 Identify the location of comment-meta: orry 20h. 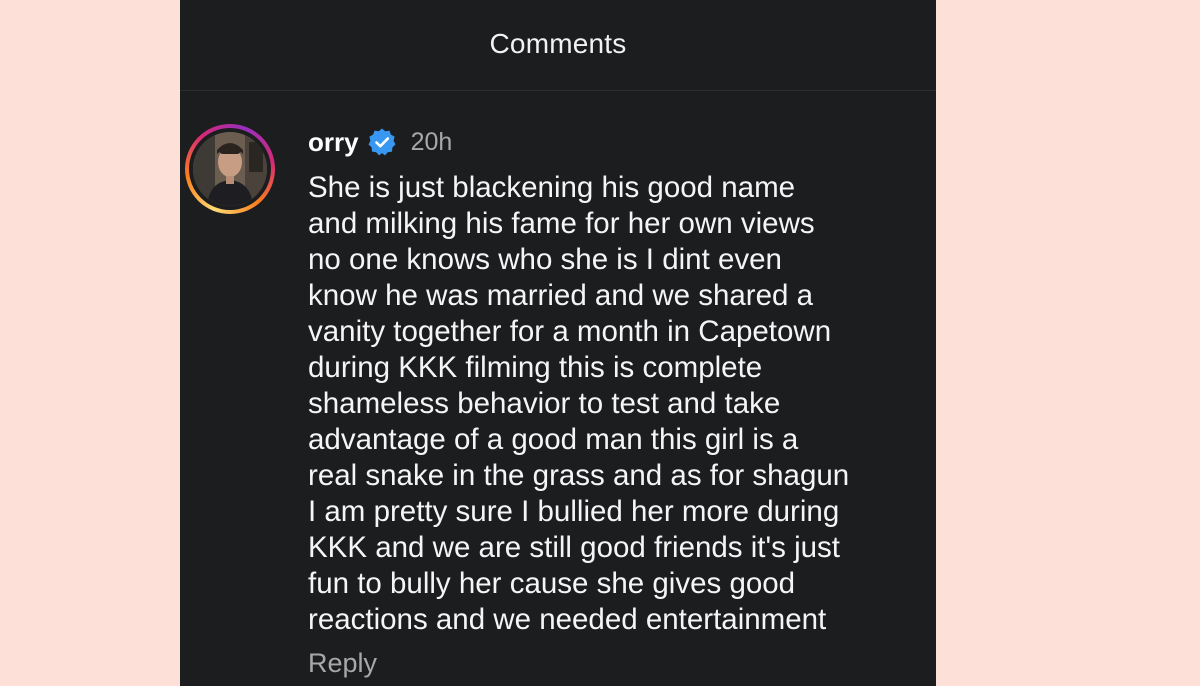
(618, 142).